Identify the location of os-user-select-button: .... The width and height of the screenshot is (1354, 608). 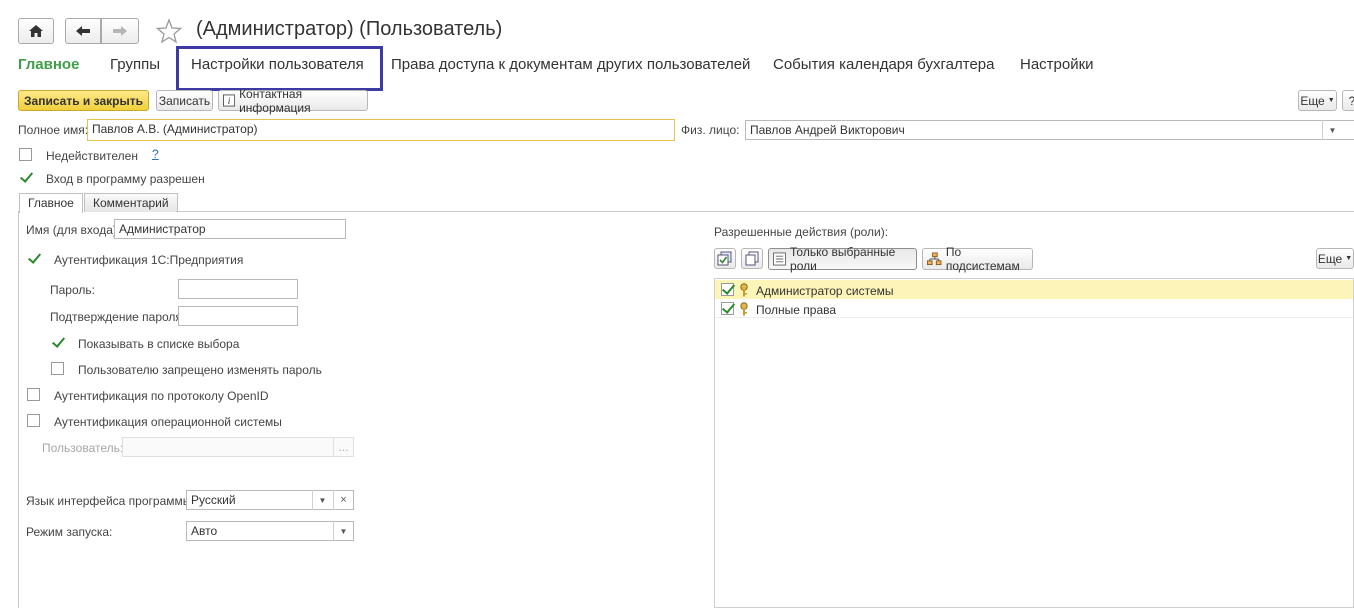
(343, 447).